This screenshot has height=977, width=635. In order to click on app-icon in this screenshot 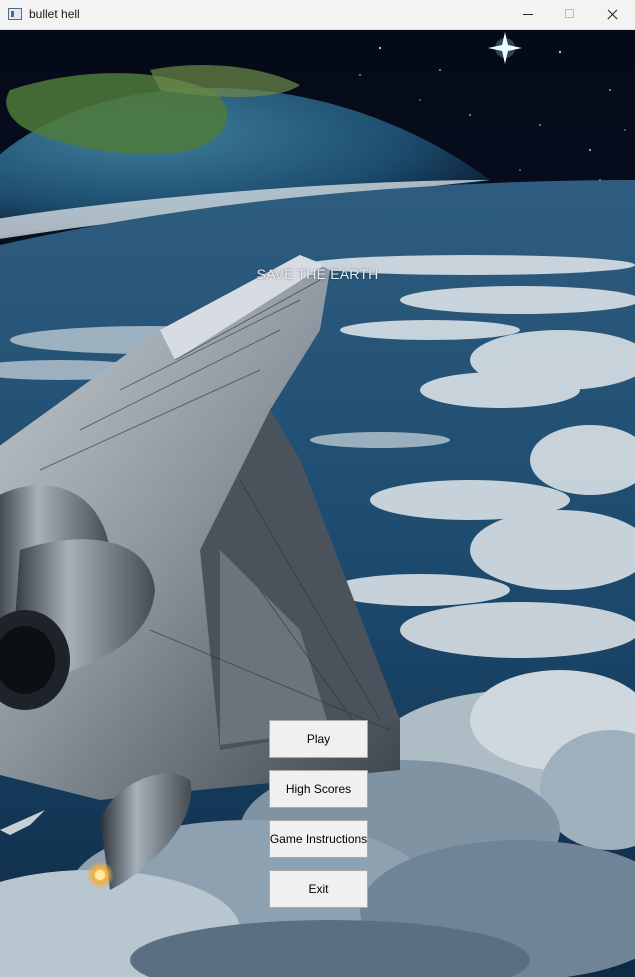, I will do `click(15, 14)`.